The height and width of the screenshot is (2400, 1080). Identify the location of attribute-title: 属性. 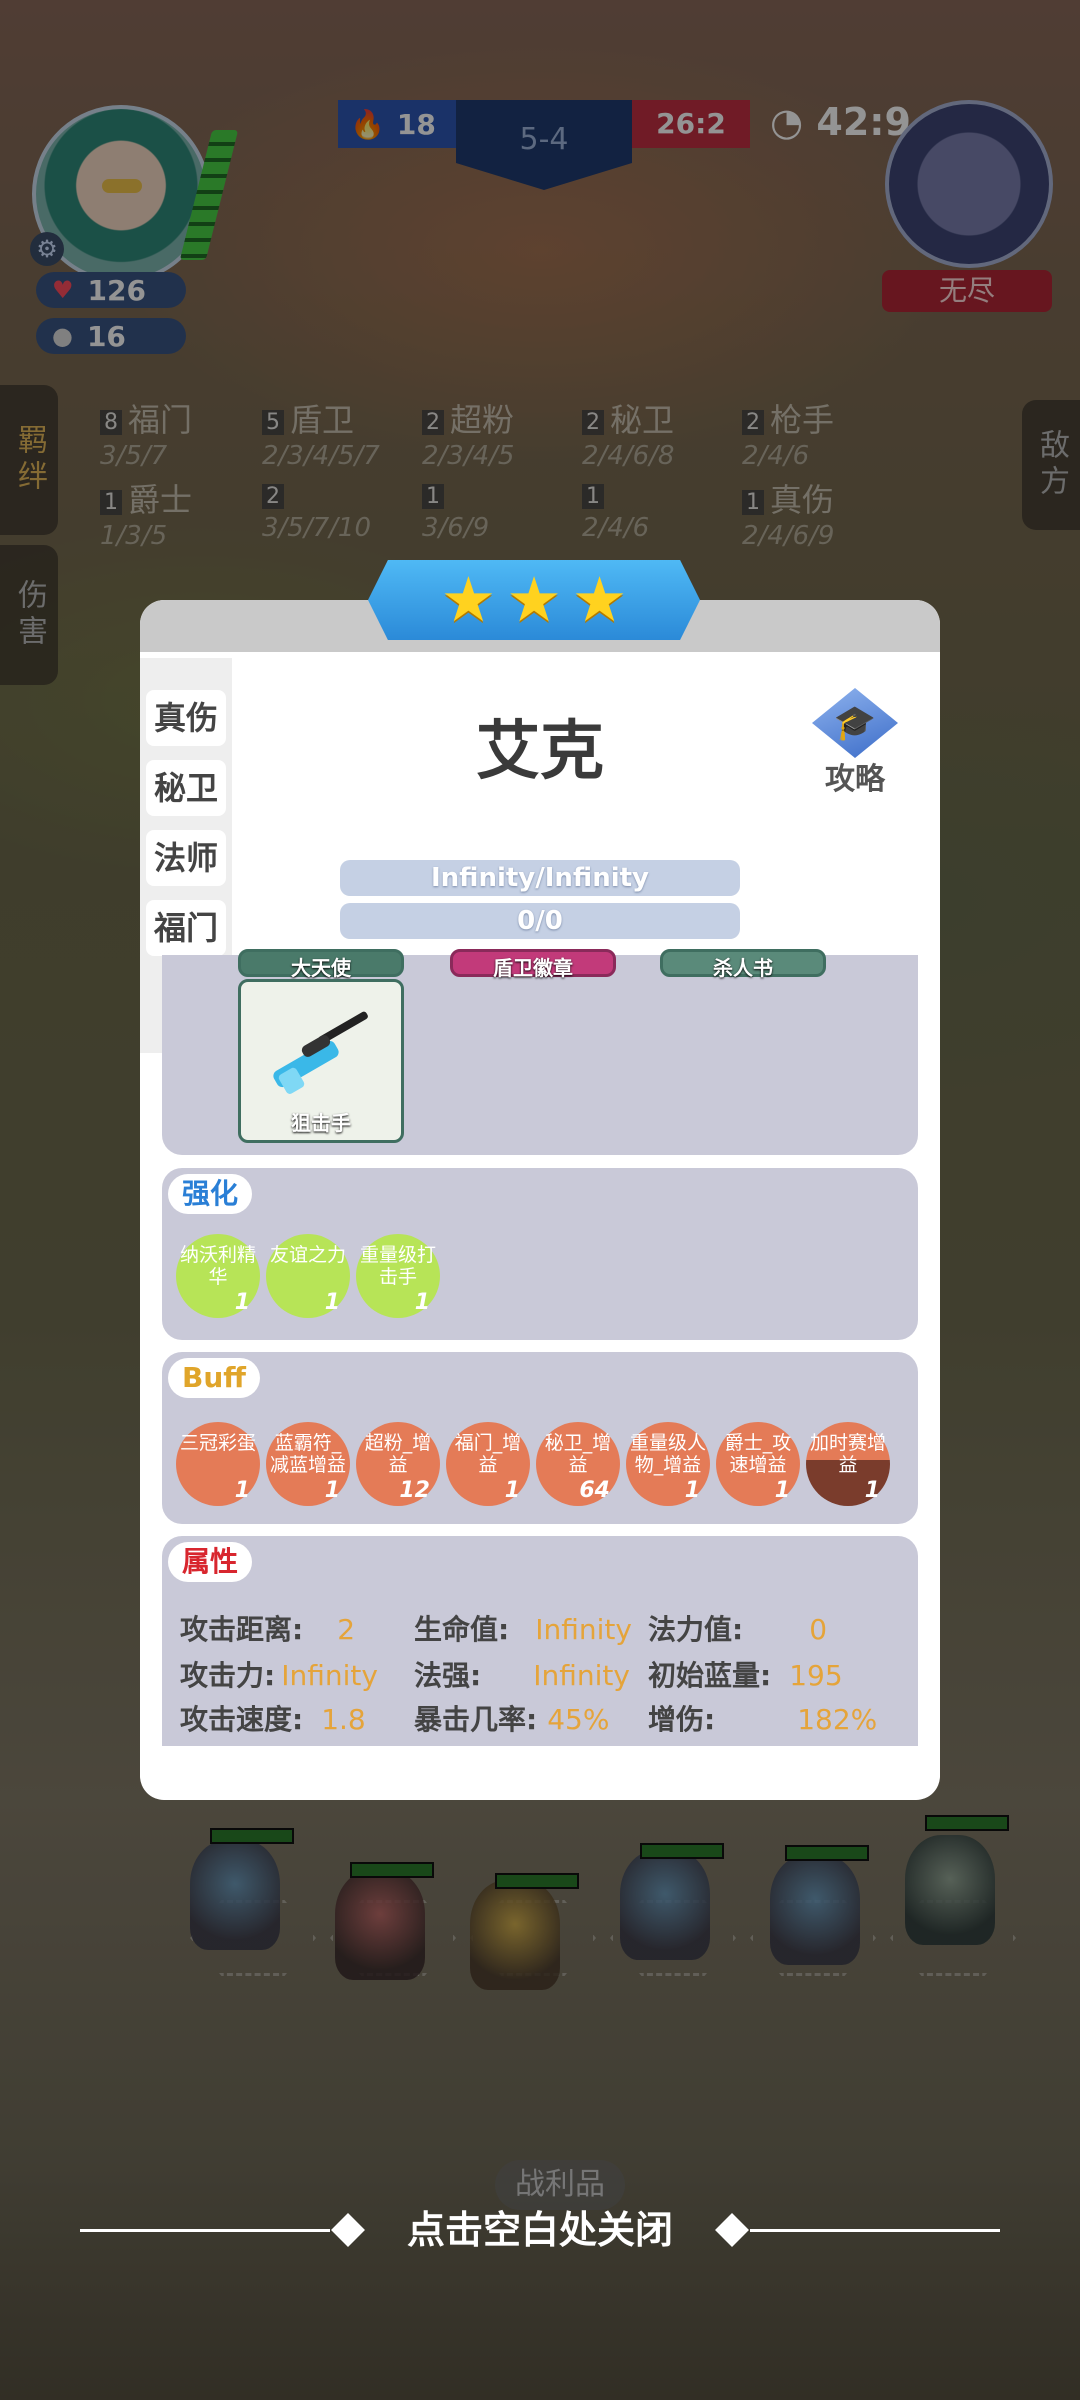
(210, 1562).